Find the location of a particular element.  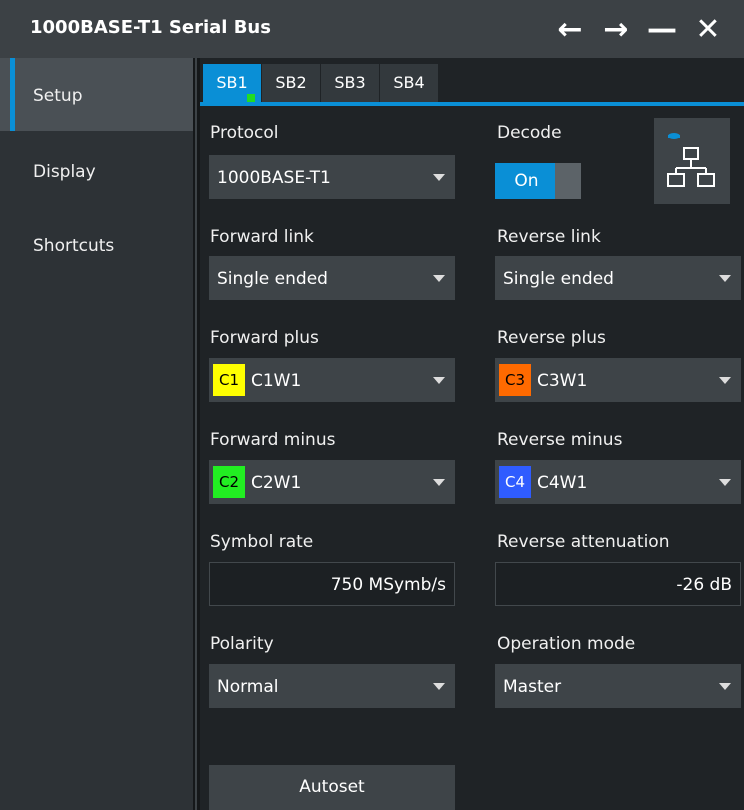

forward-minus-dropdown: C2 C2W1 is located at coordinates (332, 482).